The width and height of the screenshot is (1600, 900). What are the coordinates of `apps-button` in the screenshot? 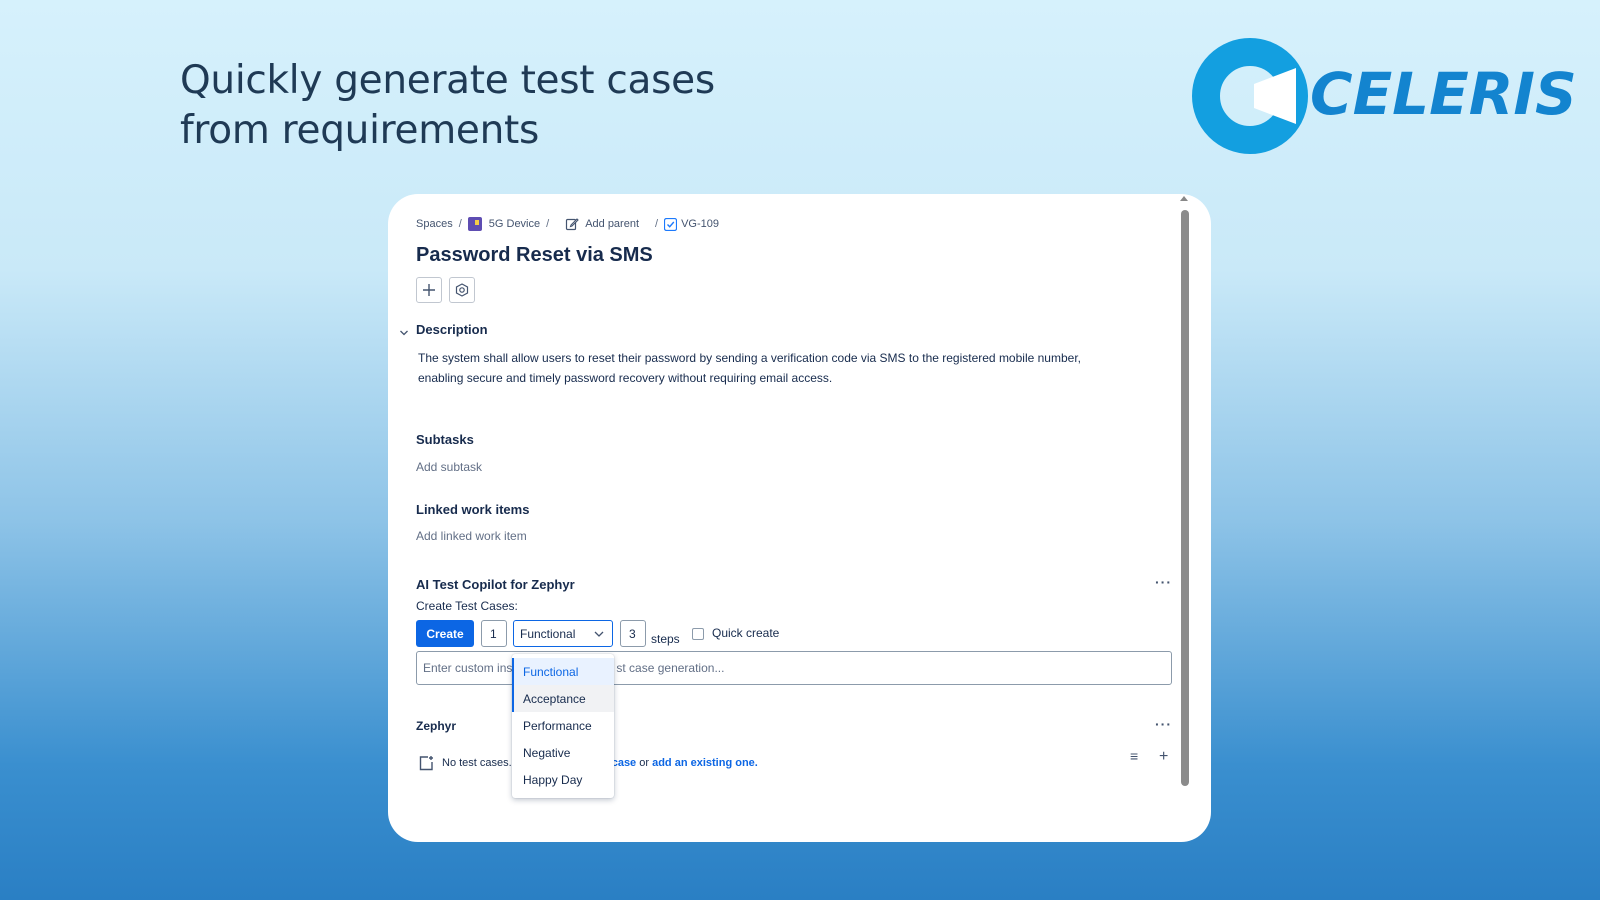 It's located at (462, 290).